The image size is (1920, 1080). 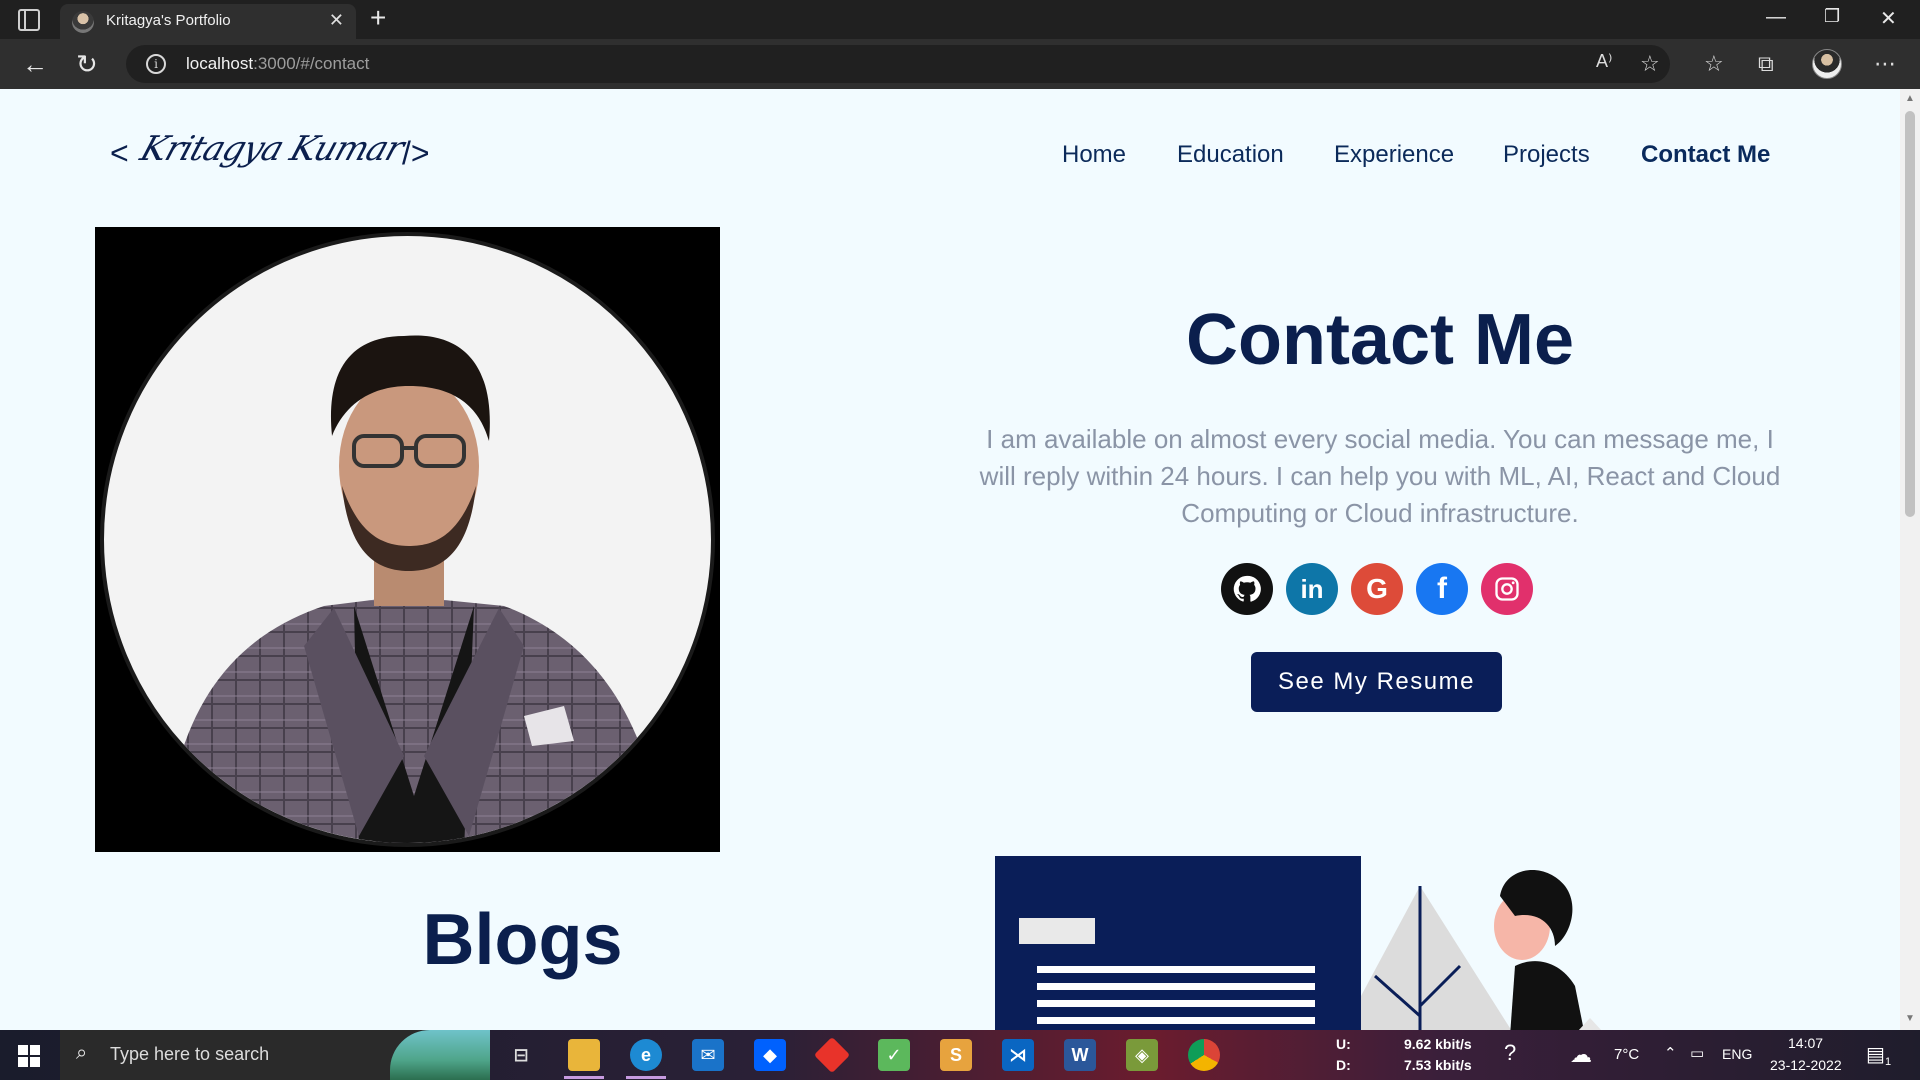 I want to click on scroll-down-icon: ▼, so click(x=1910, y=1018).